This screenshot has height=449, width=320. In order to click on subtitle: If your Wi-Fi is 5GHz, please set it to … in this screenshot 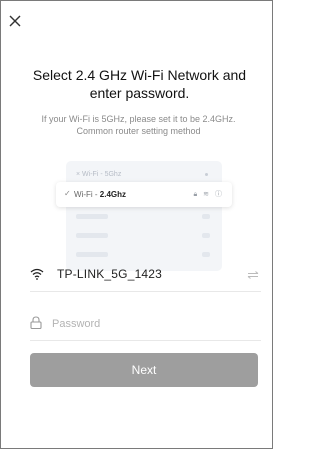, I will do `click(138, 125)`.